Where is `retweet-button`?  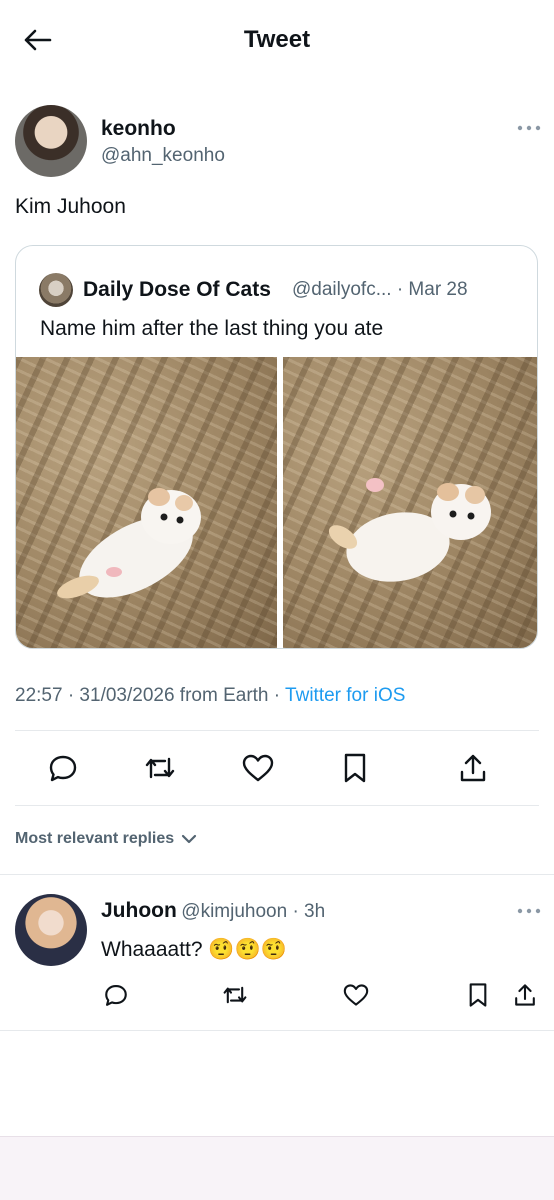 retweet-button is located at coordinates (160, 768).